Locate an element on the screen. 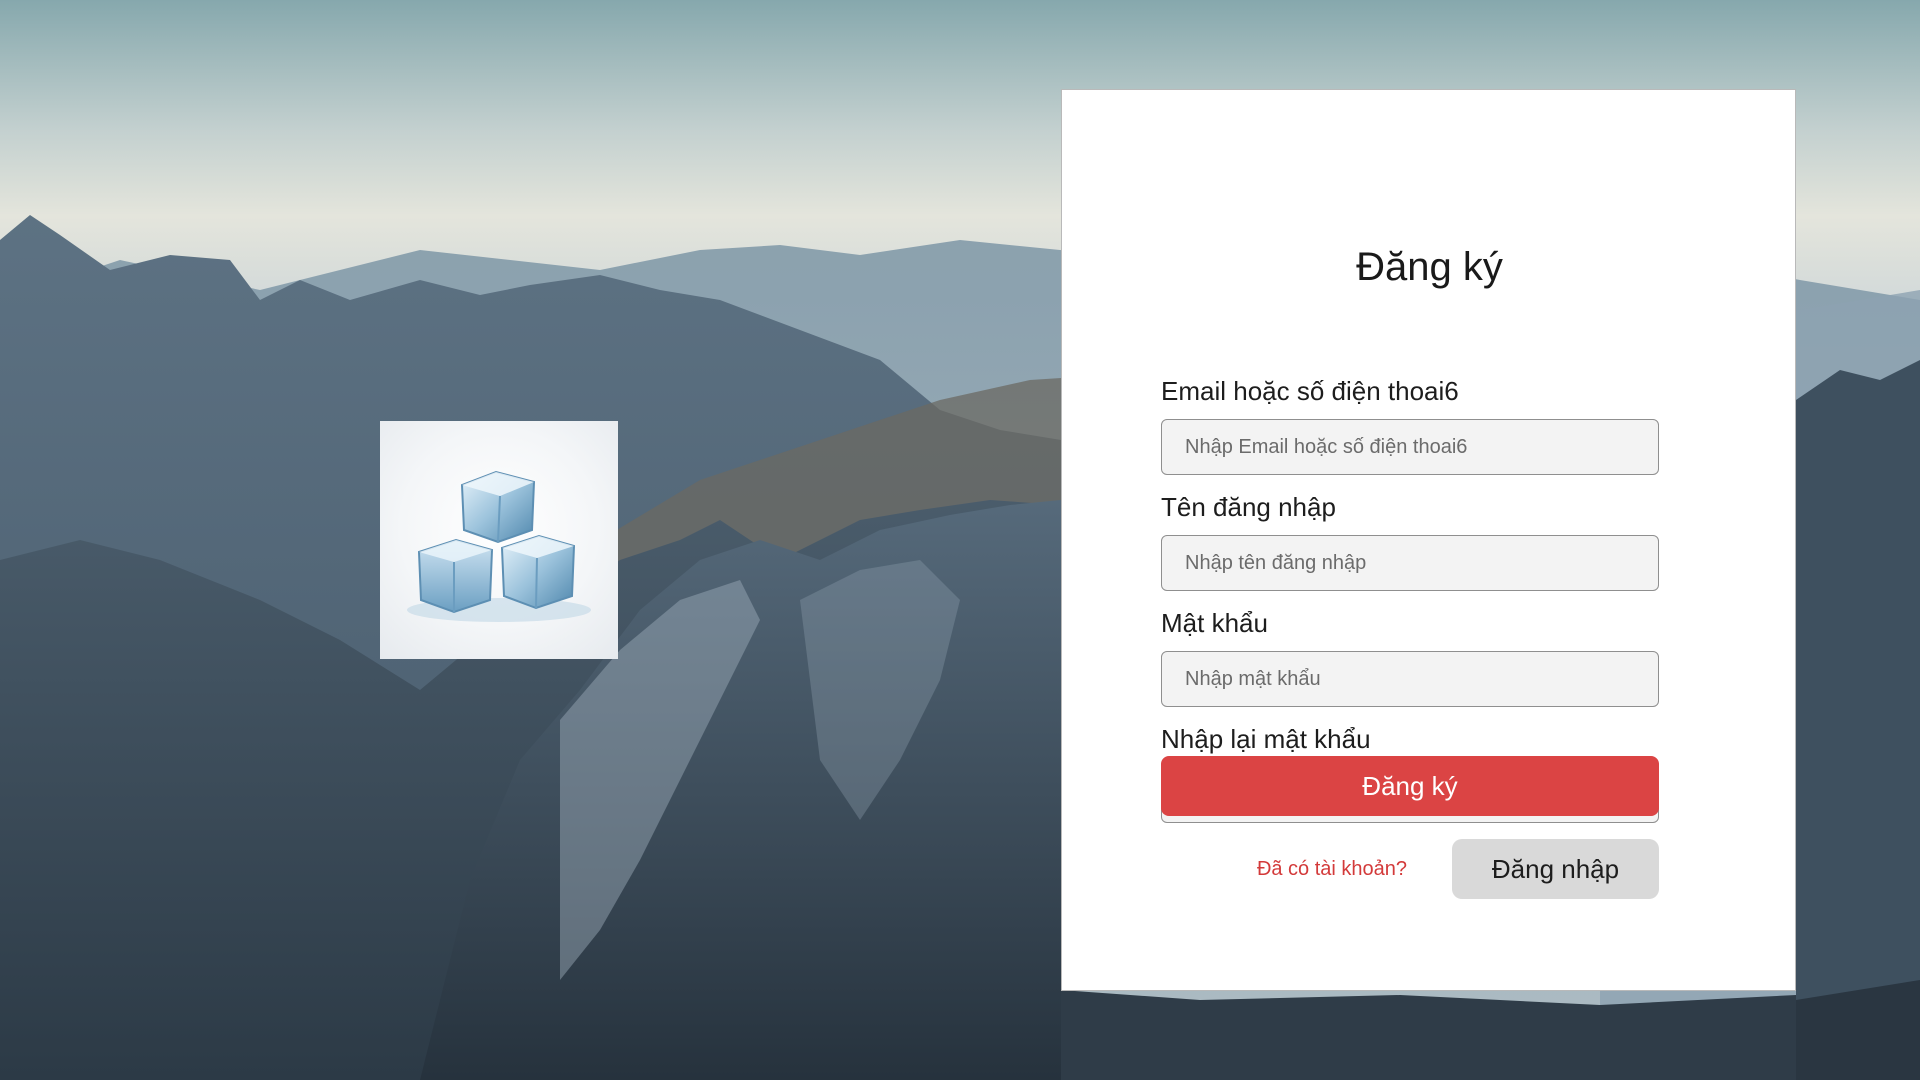 This screenshot has width=1920, height=1080. confirm-password-label: Nhập lại mật khẩu is located at coordinates (1266, 739).